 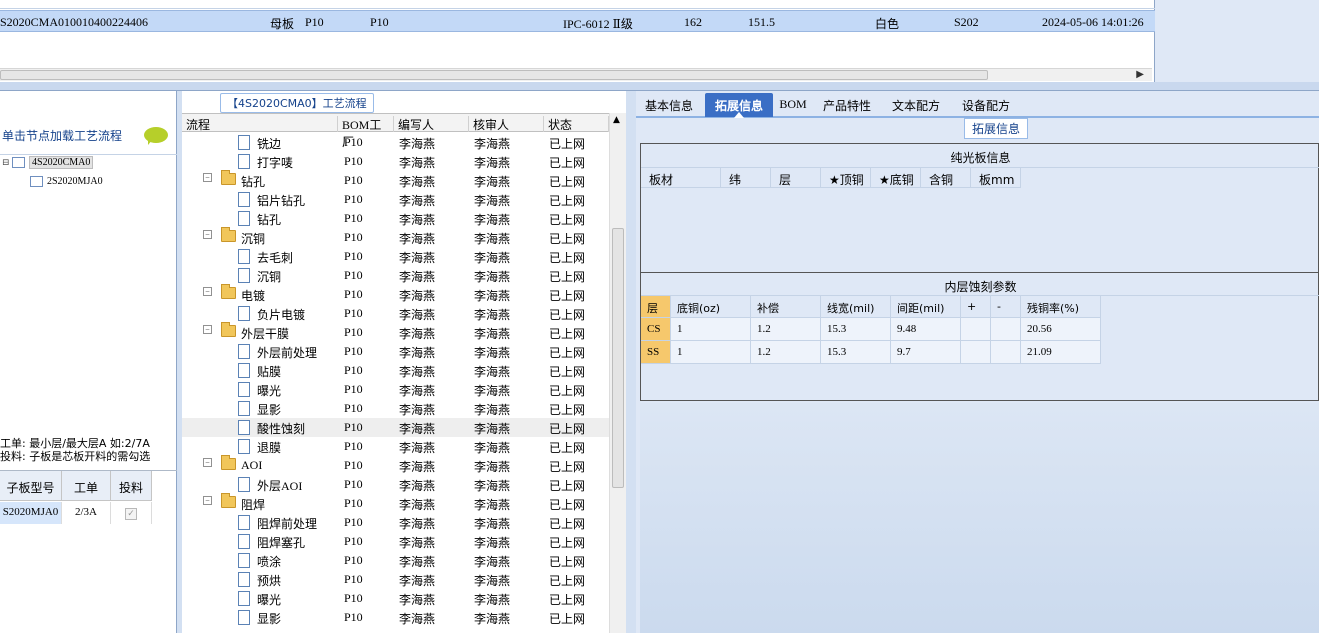 What do you see at coordinates (395, 218) in the screenshot?
I see `process-row: 钻孔 P10 李海燕 李海燕 已上网` at bounding box center [395, 218].